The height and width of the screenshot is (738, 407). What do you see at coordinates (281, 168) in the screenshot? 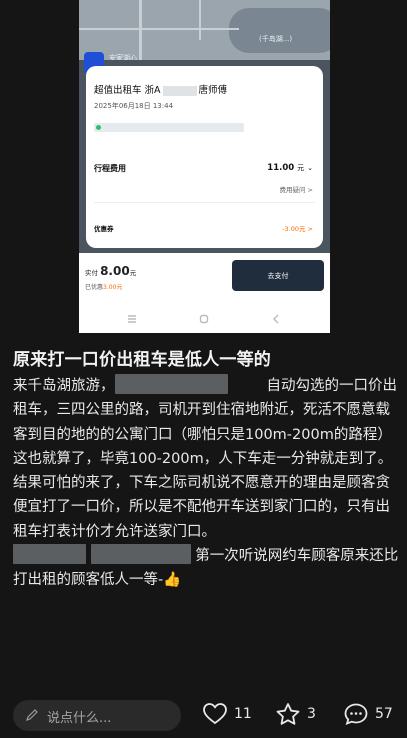
I see `fee-amount: 11.00` at bounding box center [281, 168].